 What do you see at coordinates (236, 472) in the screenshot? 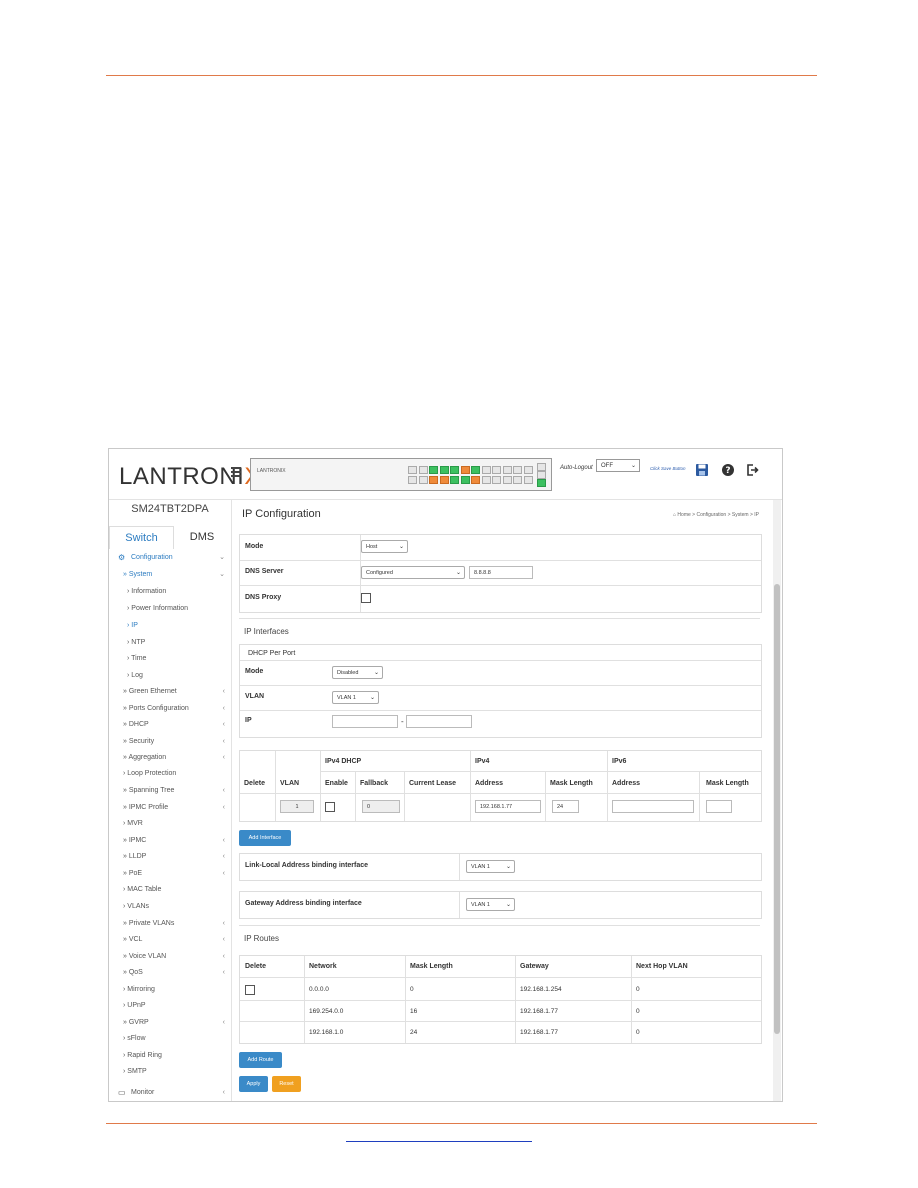
I see `menu-toggle-icon` at bounding box center [236, 472].